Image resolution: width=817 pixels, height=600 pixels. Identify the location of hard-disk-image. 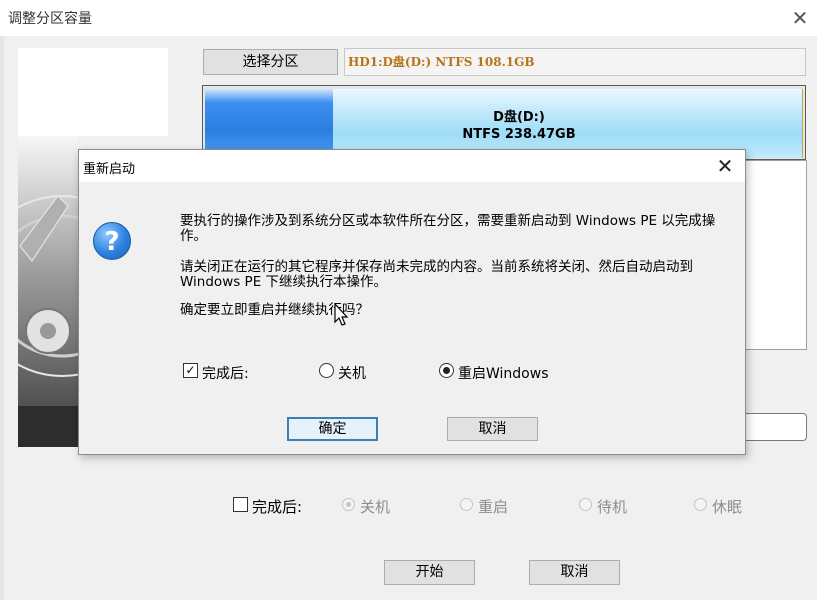
(48, 291).